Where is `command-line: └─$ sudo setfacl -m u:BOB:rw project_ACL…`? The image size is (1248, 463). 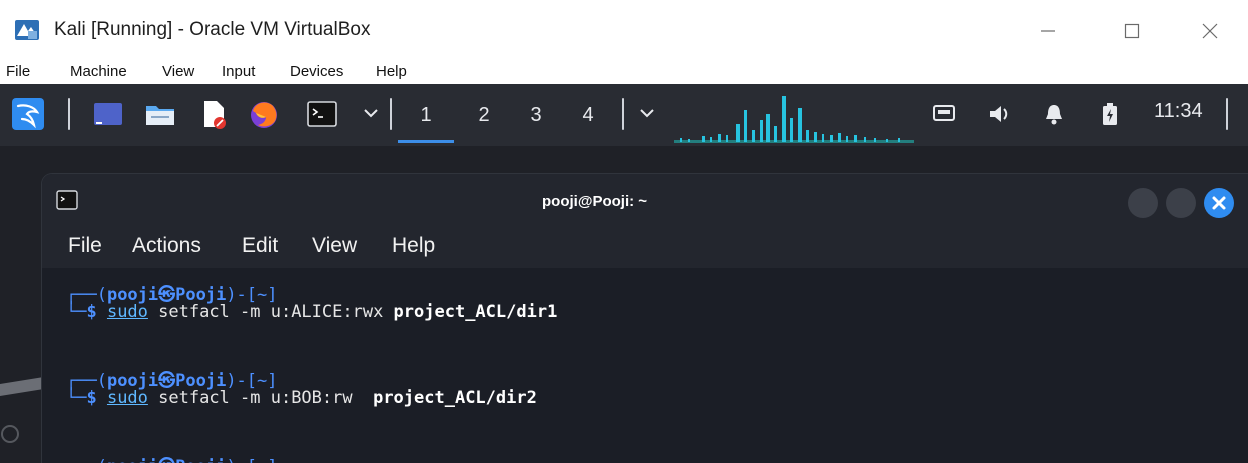
command-line: └─$ sudo setfacl -m u:BOB:rw project_ACL… is located at coordinates (301, 398).